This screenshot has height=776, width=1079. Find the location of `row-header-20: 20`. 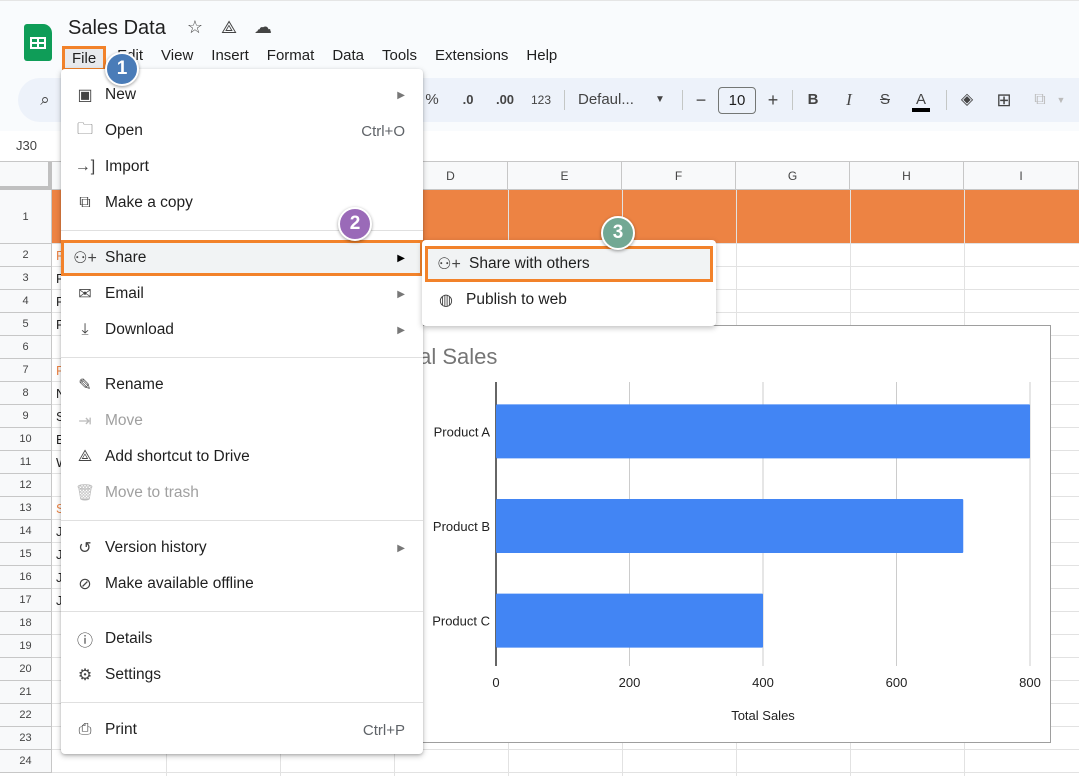

row-header-20: 20 is located at coordinates (26, 669).